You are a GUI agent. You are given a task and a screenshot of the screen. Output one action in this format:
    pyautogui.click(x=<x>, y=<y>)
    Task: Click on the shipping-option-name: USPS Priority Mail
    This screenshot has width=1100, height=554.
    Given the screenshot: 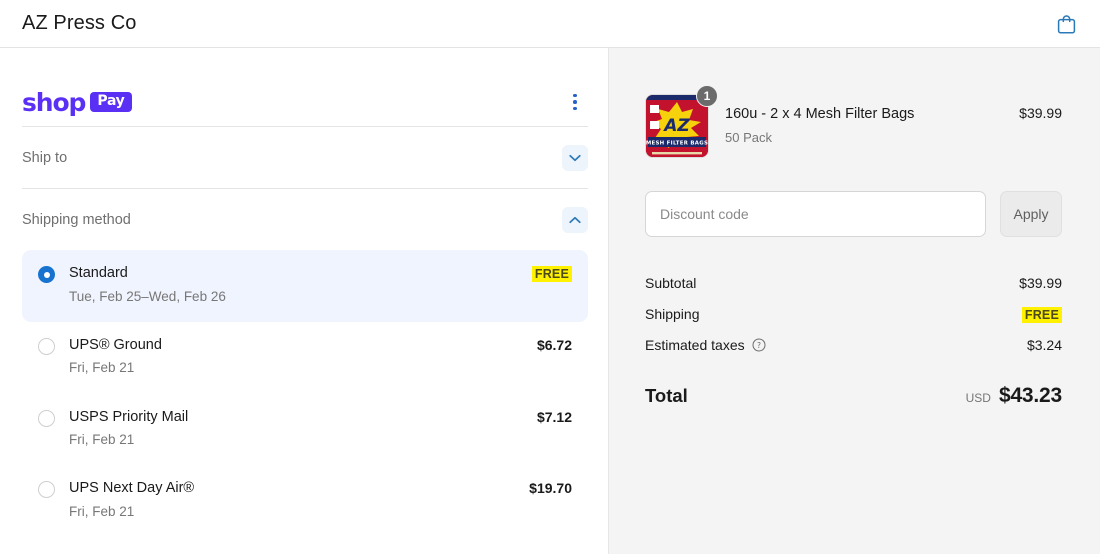 What is the action you would take?
    pyautogui.click(x=129, y=416)
    